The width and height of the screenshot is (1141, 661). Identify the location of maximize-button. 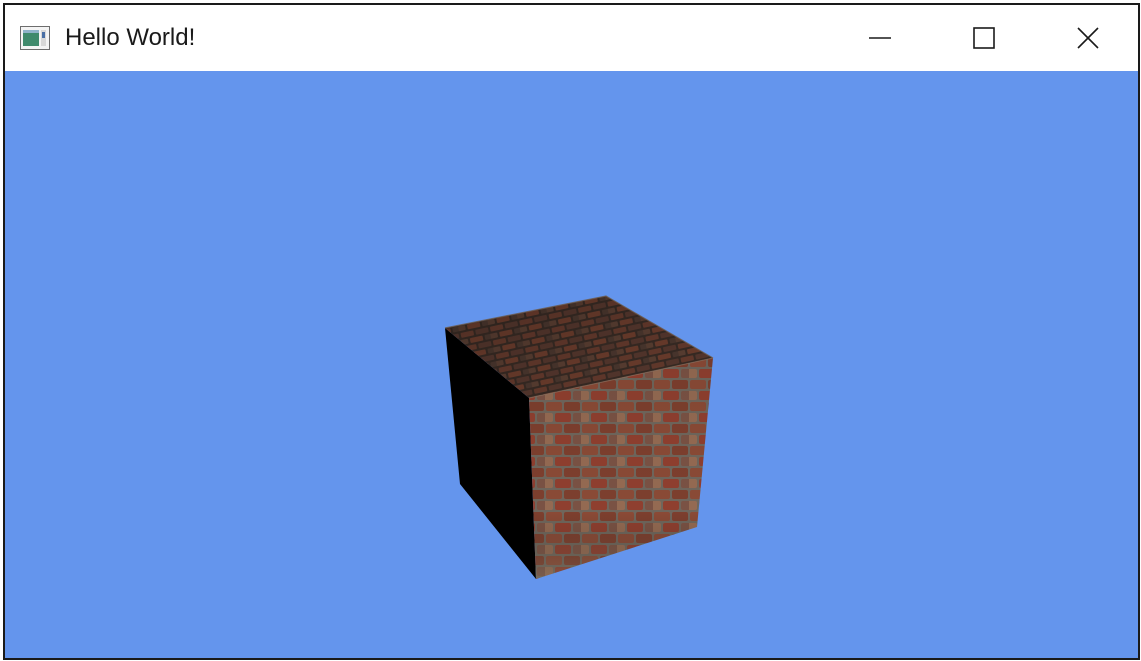
(984, 38).